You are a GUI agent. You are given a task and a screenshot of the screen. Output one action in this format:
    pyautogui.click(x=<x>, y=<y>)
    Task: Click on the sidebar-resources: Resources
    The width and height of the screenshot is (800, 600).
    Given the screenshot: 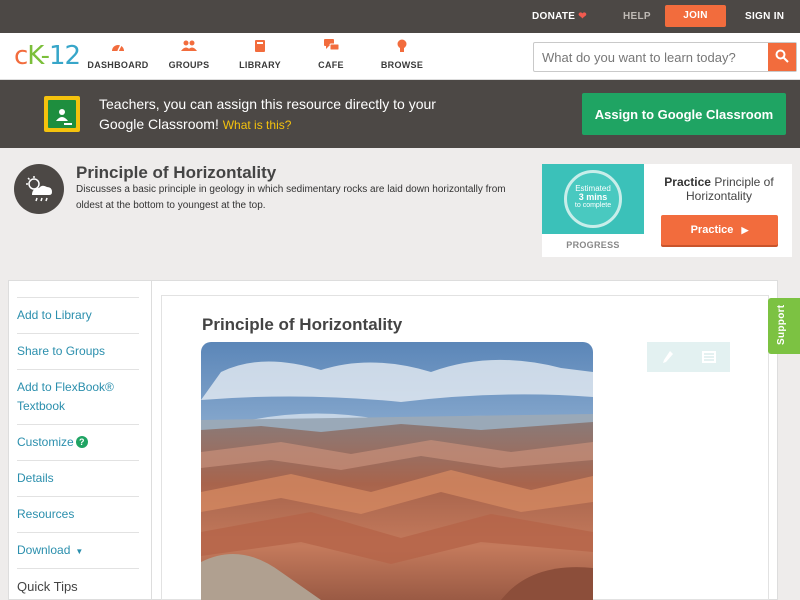 What is the action you would take?
    pyautogui.click(x=78, y=510)
    